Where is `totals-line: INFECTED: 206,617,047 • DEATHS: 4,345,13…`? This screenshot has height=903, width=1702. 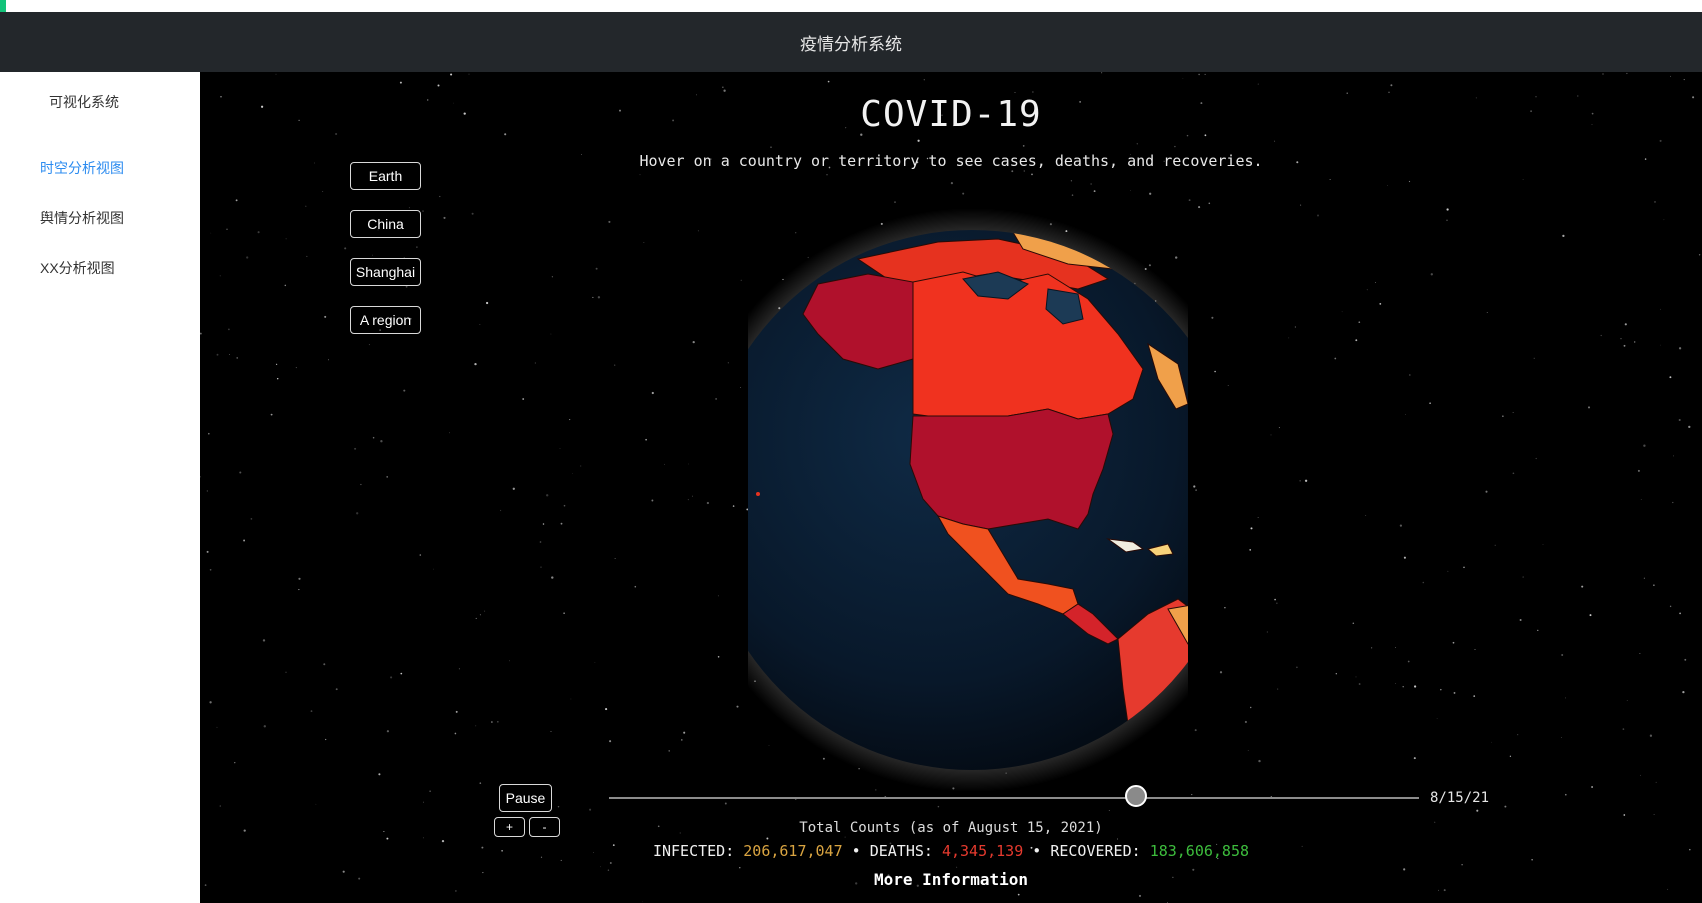
totals-line: INFECTED: 206,617,047 • DEATHS: 4,345,13… is located at coordinates (951, 851).